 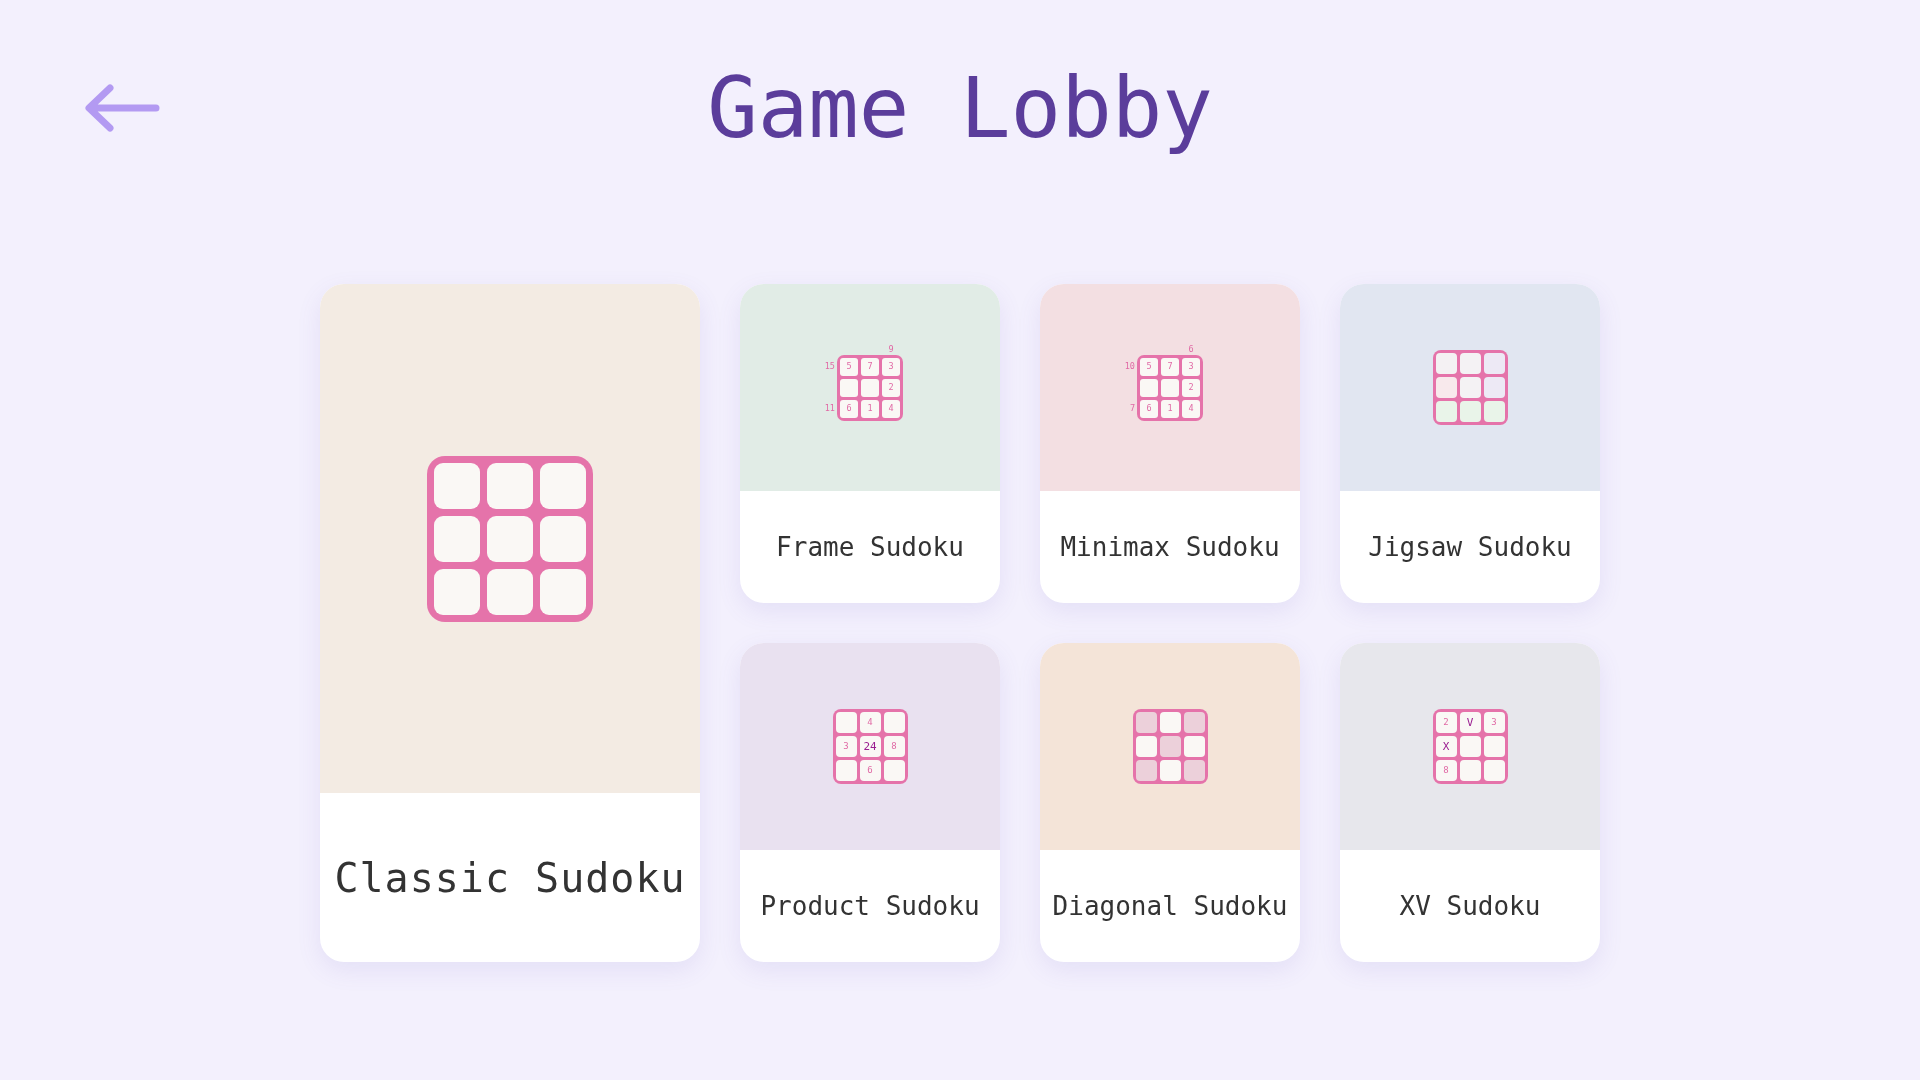 I want to click on clue-number: 10, so click(x=1129, y=366).